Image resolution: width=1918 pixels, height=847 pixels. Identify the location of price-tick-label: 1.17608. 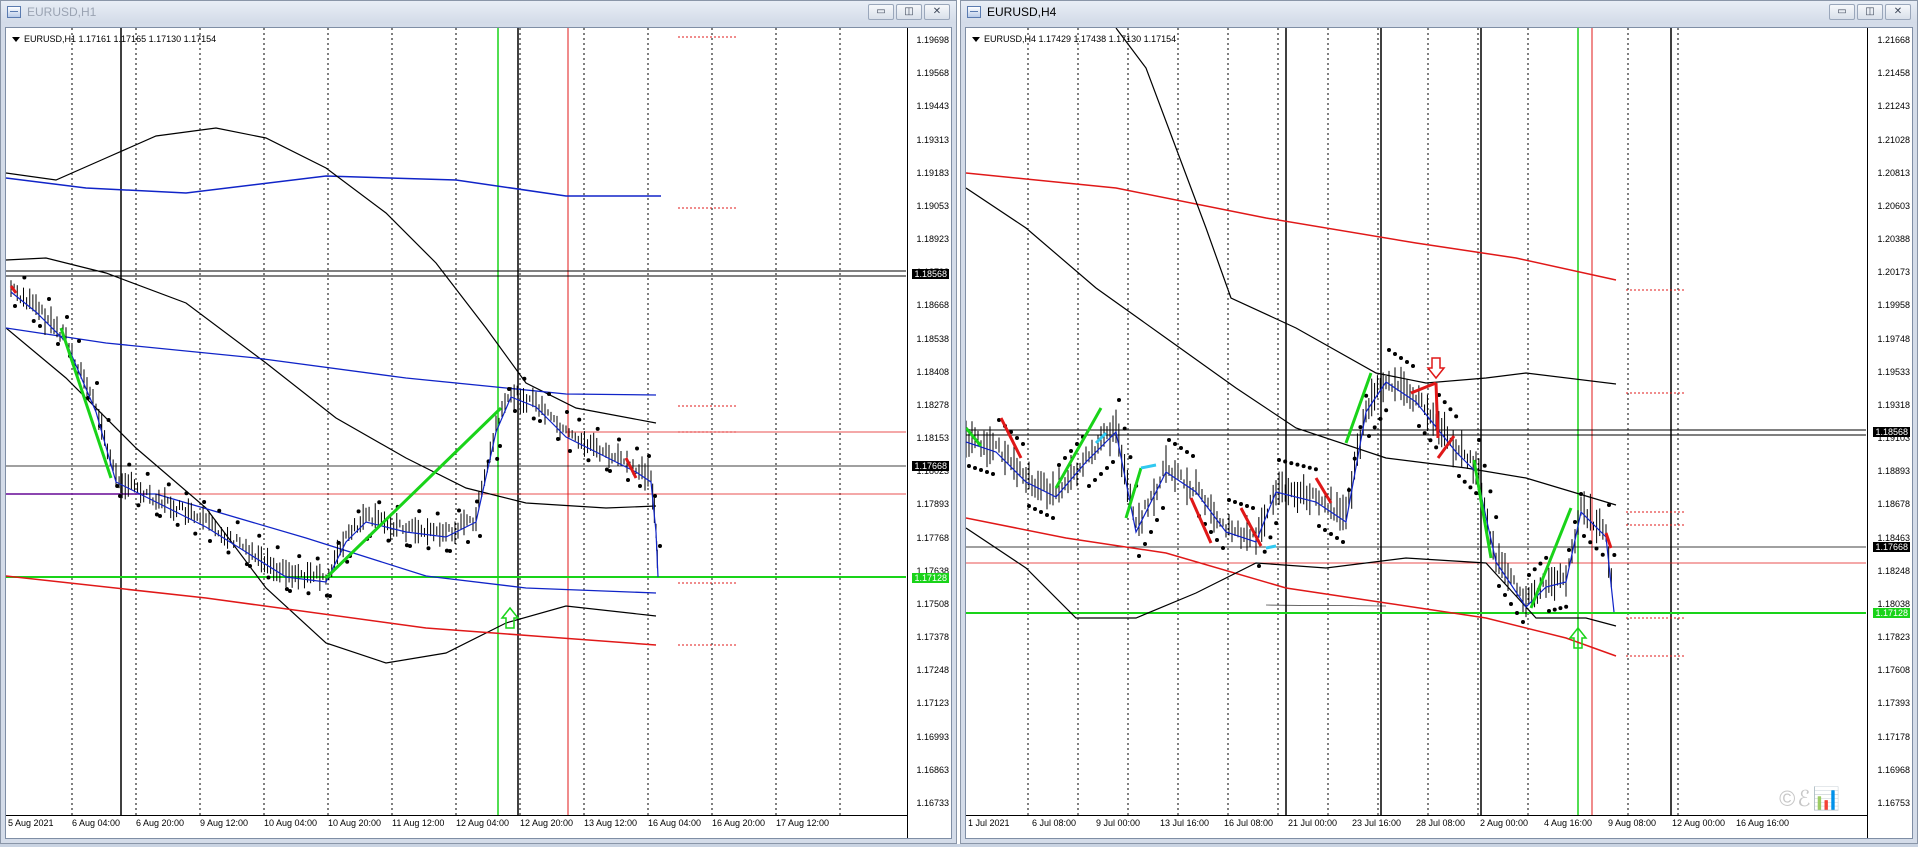
(1893, 670).